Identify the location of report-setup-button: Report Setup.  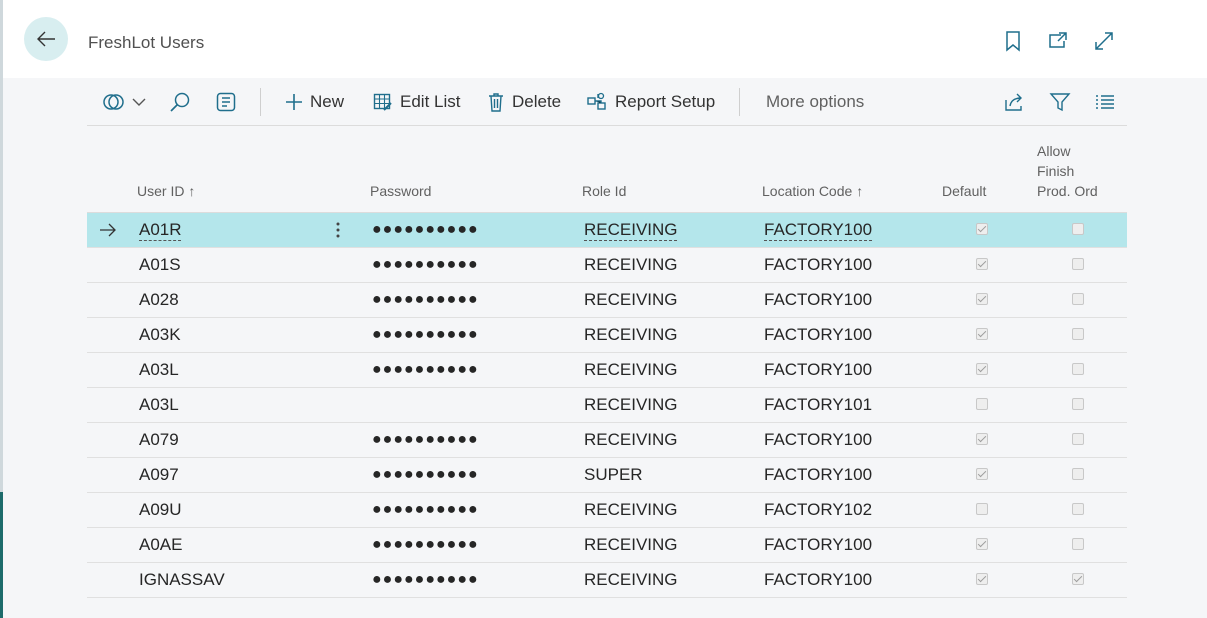
(650, 101).